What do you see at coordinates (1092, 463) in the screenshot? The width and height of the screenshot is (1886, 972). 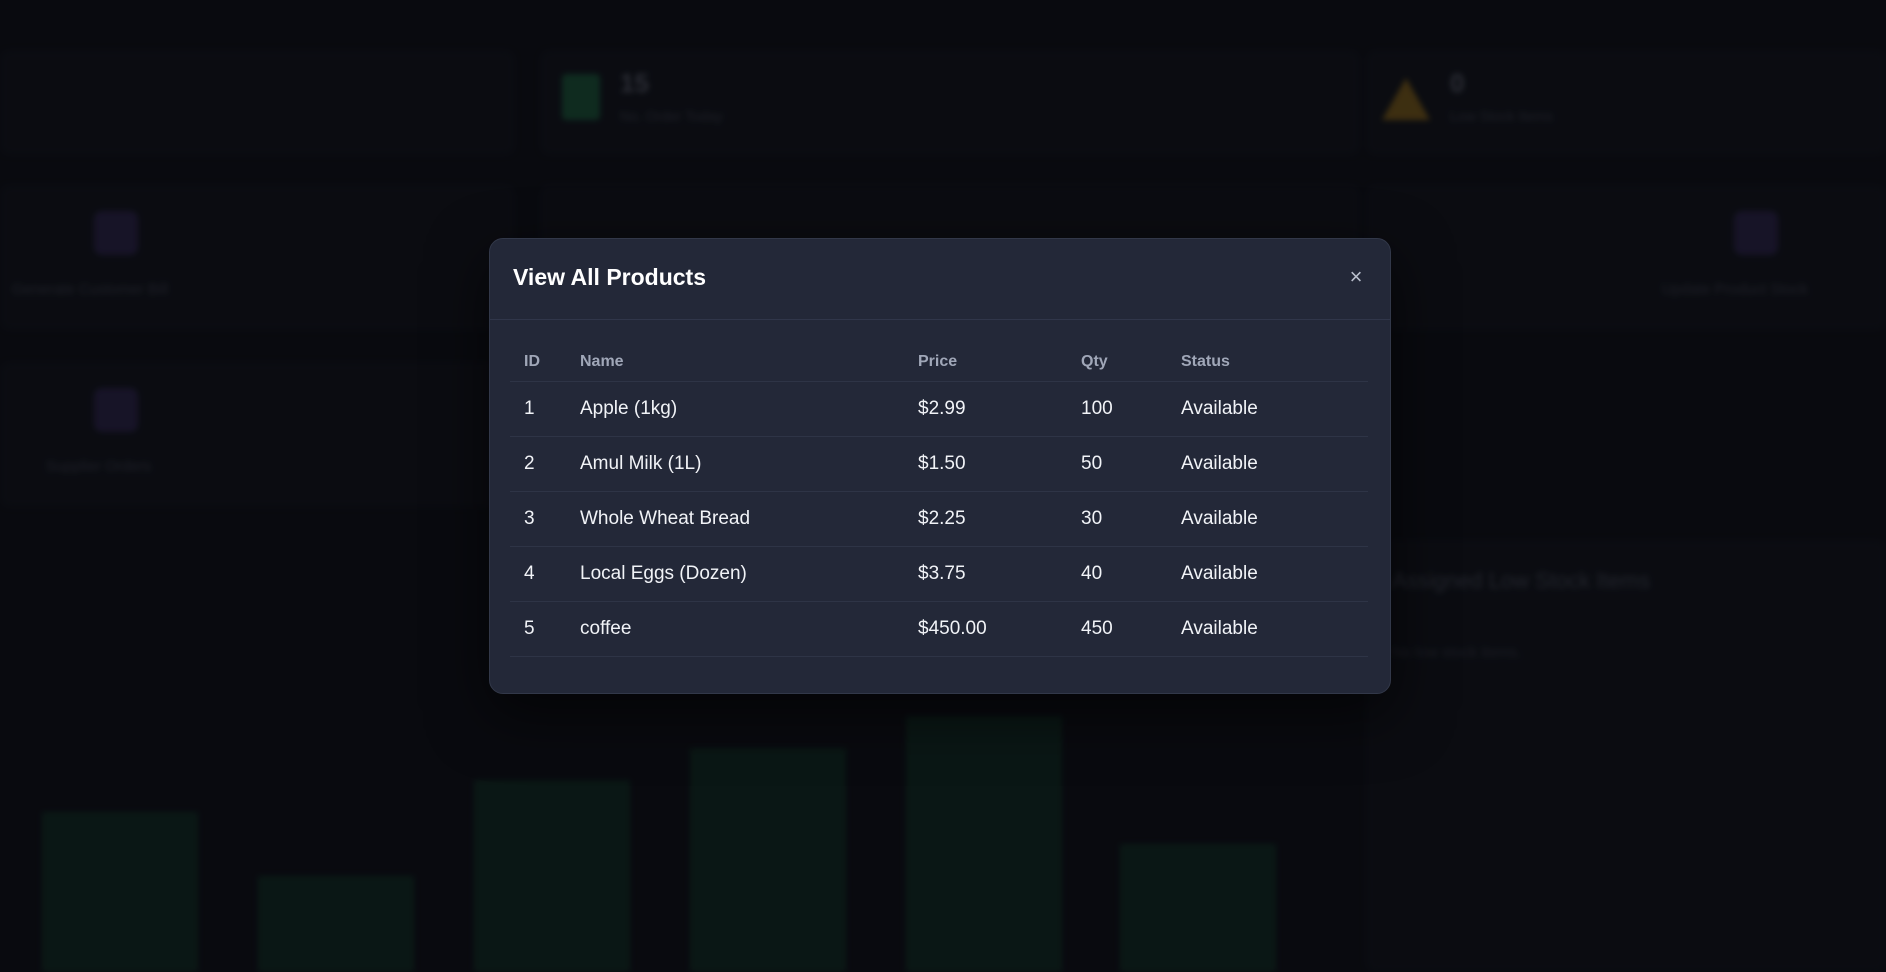 I see `cell-qty: 50` at bounding box center [1092, 463].